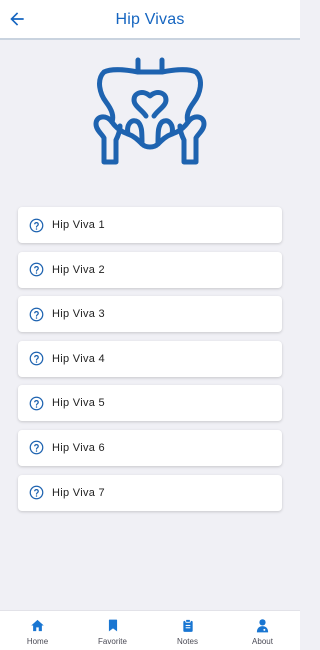 The width and height of the screenshot is (320, 650). Describe the element at coordinates (78, 447) in the screenshot. I see `list-item-label: Hip Viva 6` at that location.